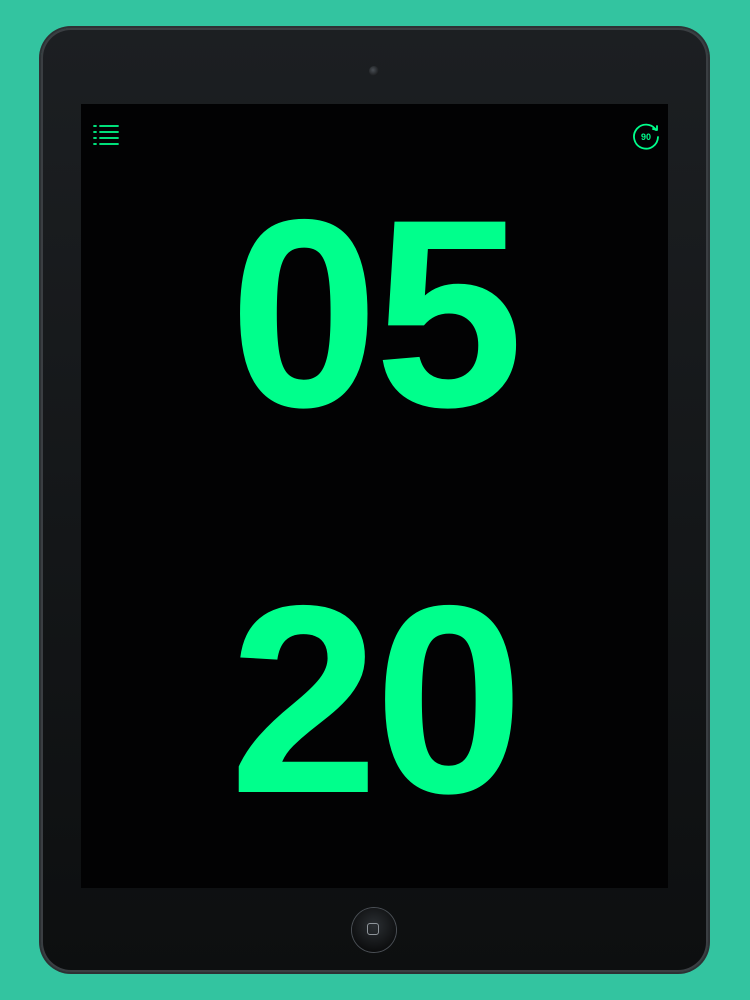  I want to click on timer-preset-label: 90, so click(646, 137).